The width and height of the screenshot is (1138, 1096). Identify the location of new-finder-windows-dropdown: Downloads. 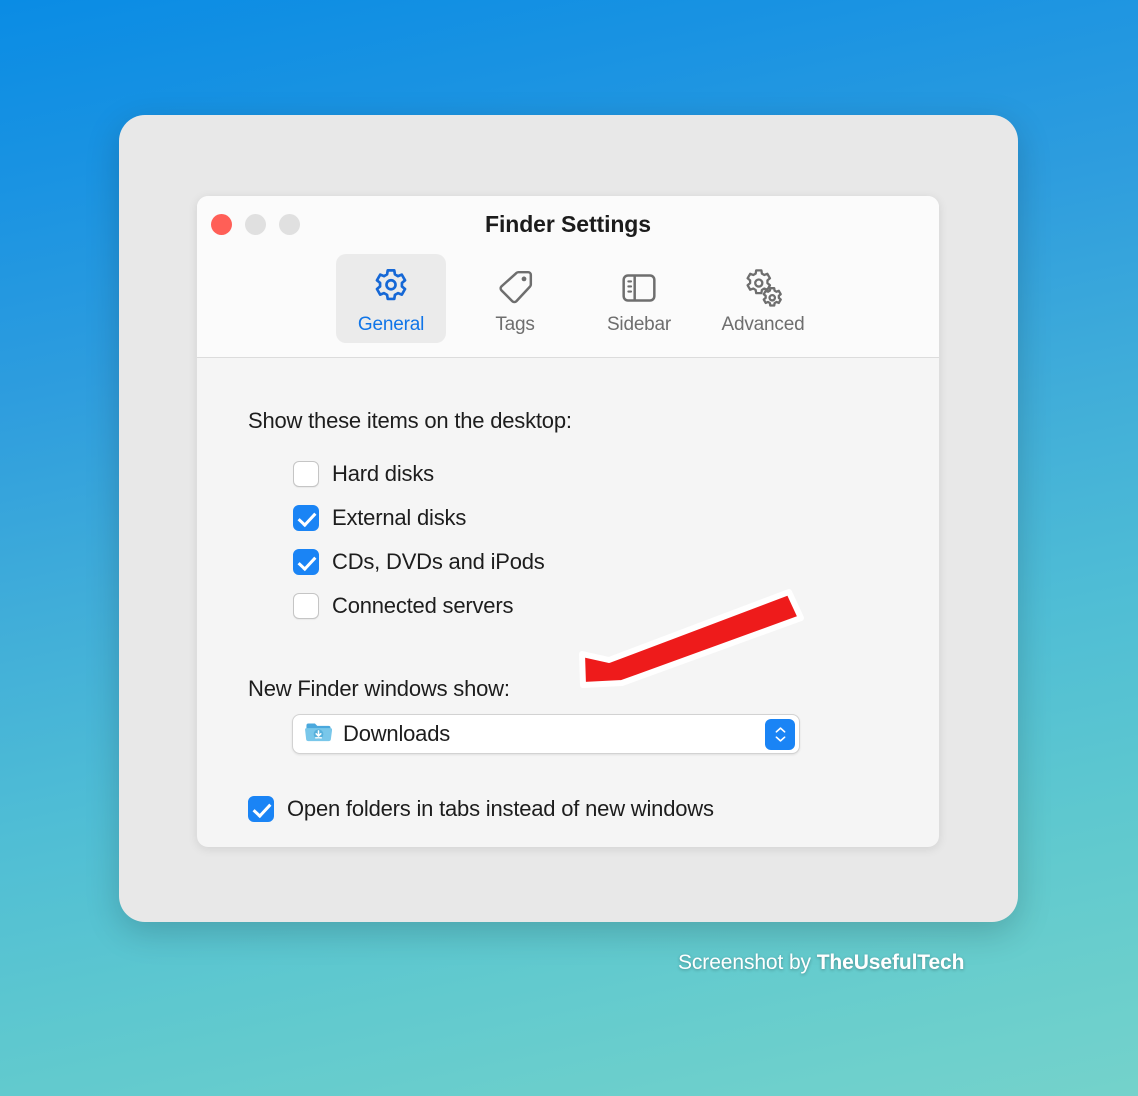
(546, 734).